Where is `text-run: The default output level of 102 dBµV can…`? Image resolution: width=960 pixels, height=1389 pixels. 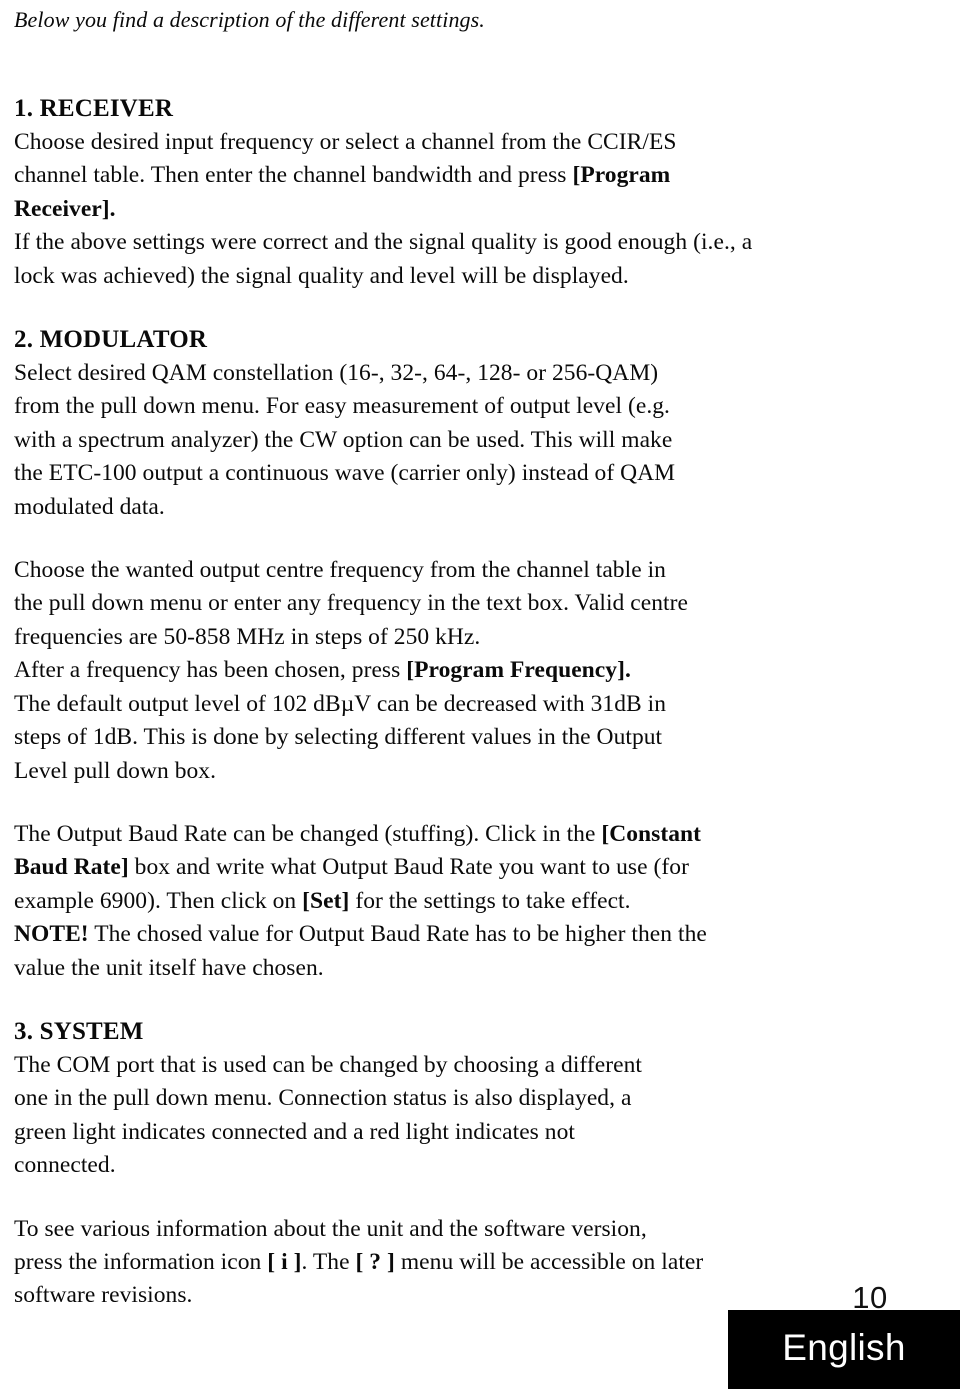 text-run: The default output level of 102 dBµV can… is located at coordinates (340, 703).